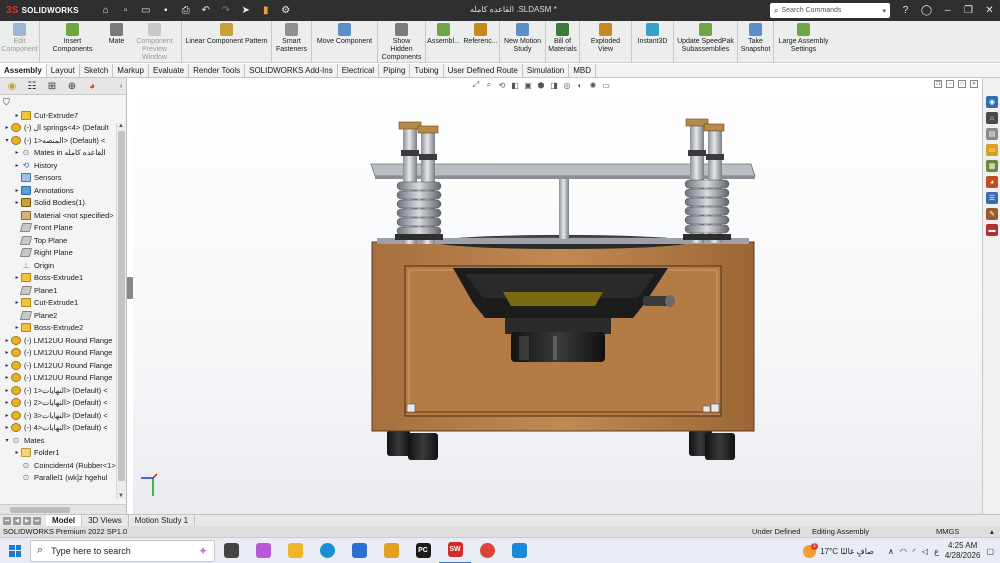 This screenshot has width=1000, height=563. What do you see at coordinates (914, 551) in the screenshot?
I see `wifi-icon: ◜` at bounding box center [914, 551].